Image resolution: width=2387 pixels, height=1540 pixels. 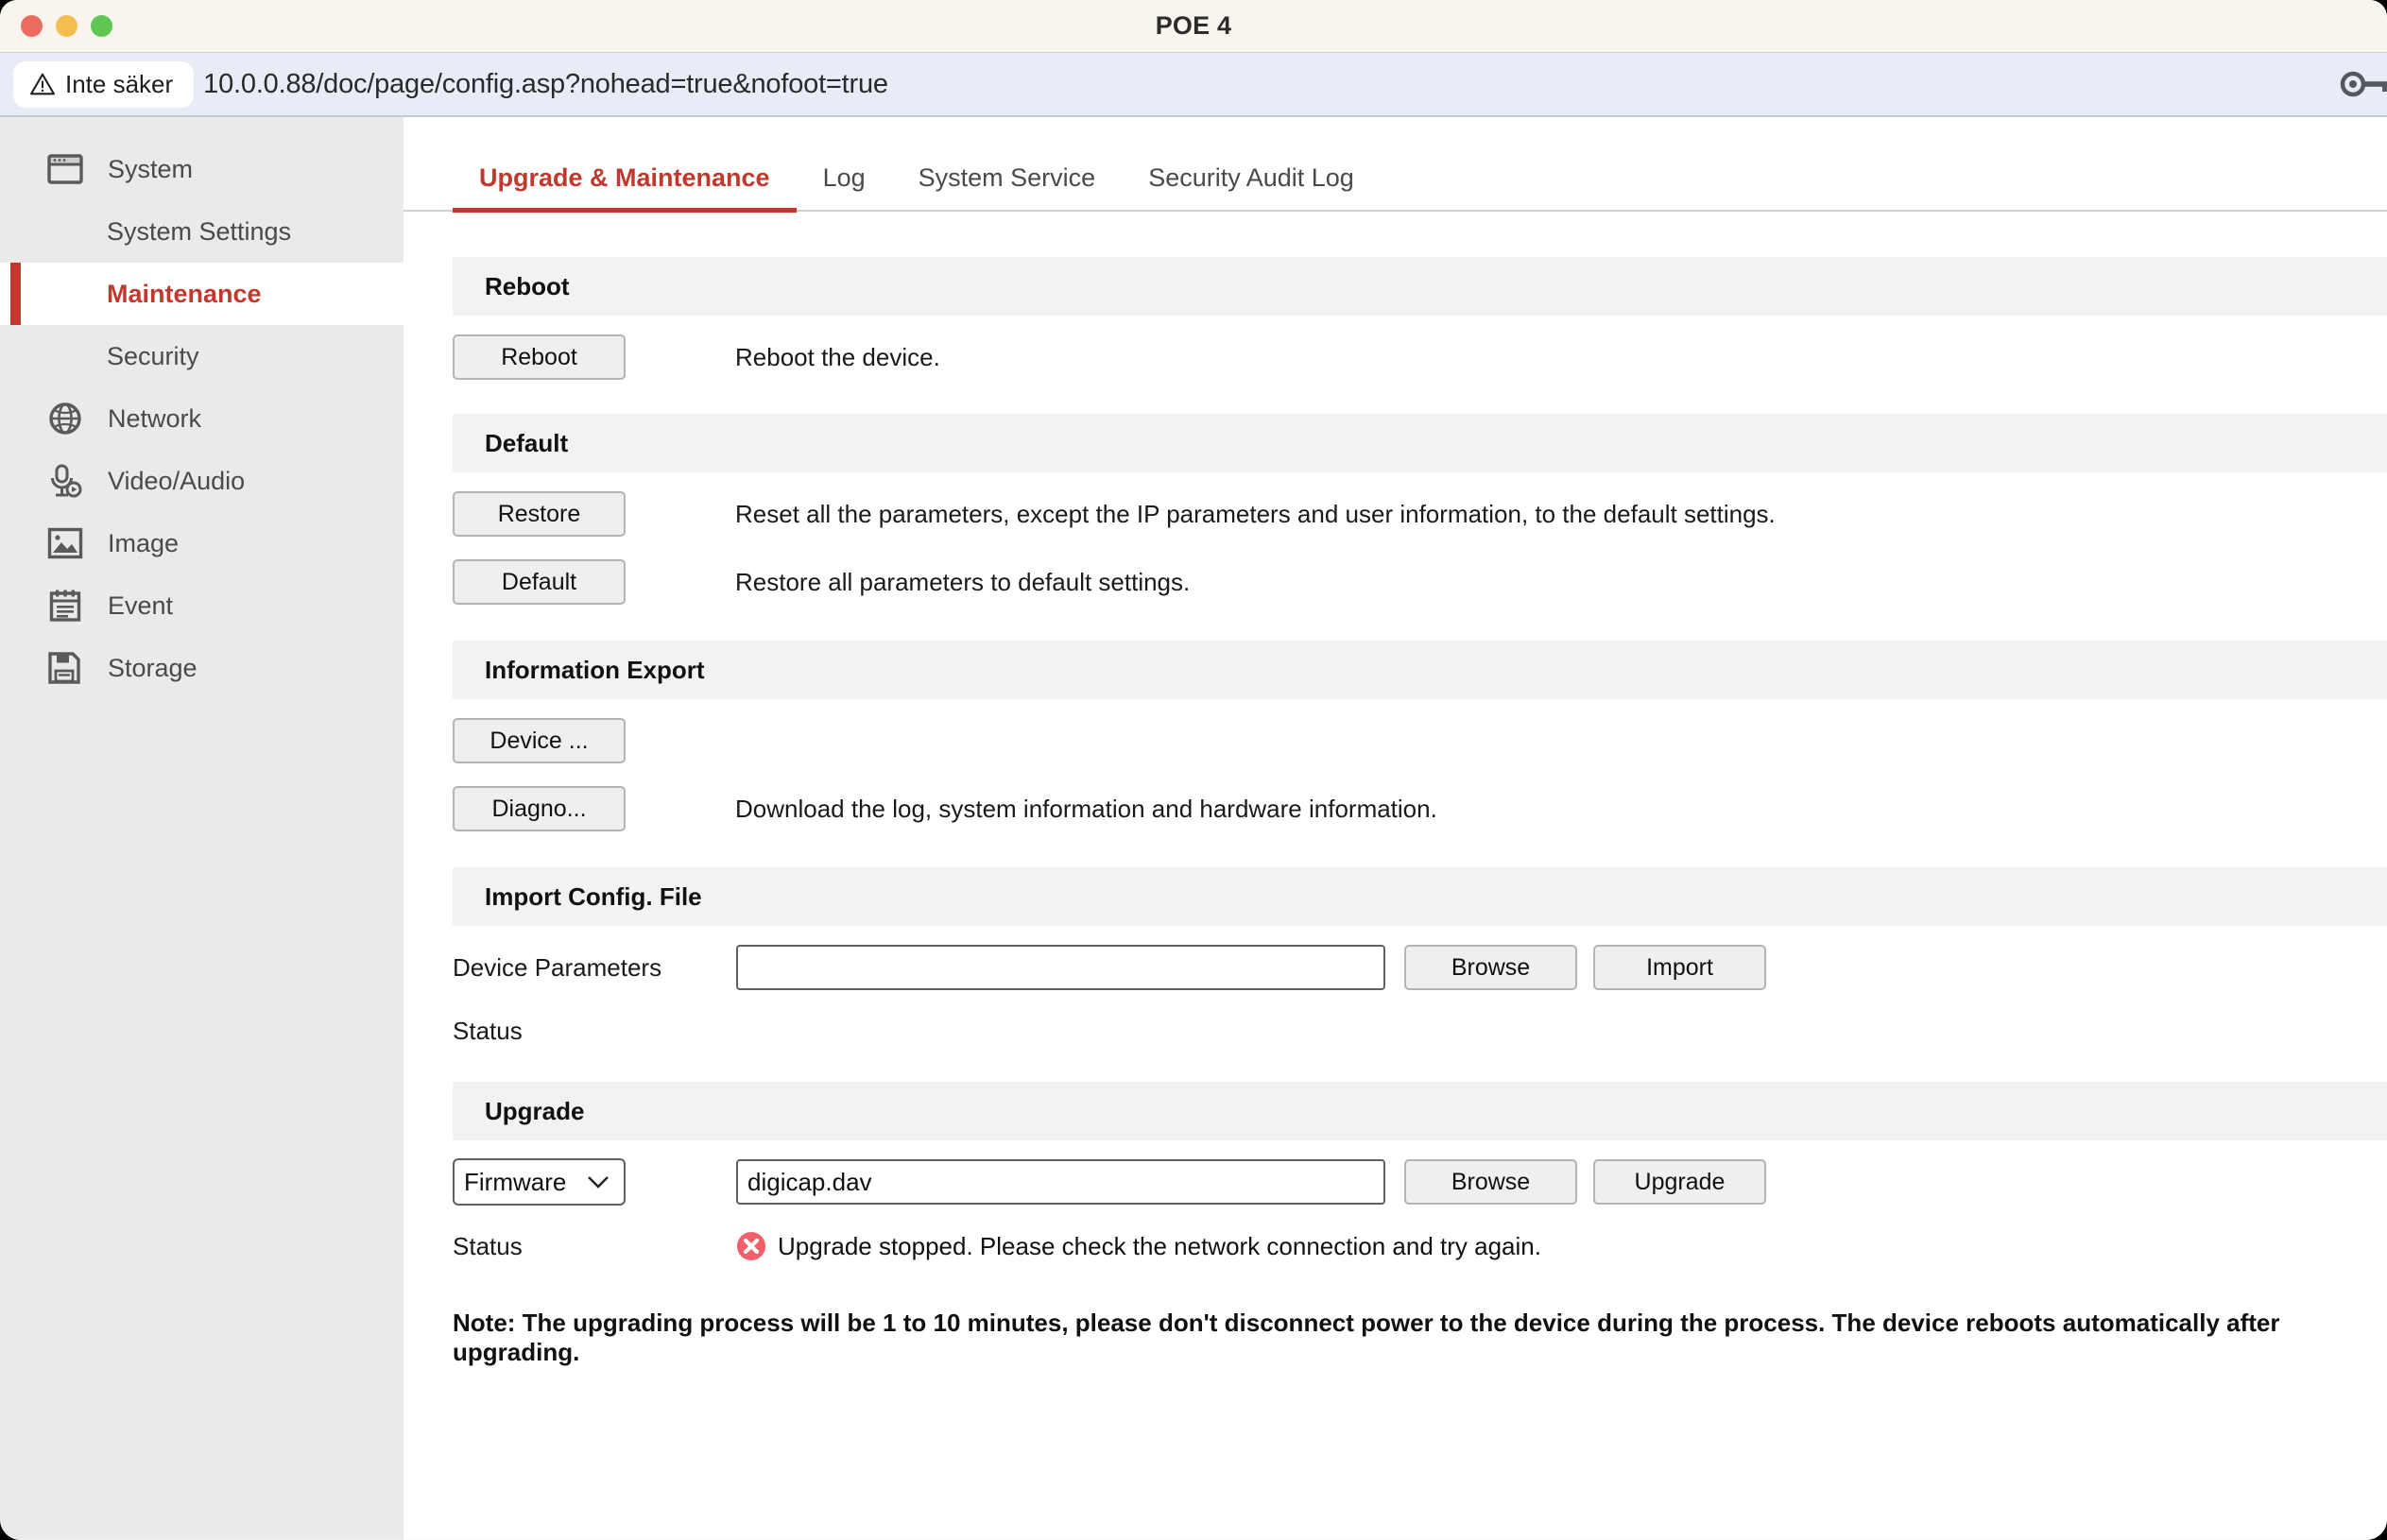 I want to click on default-button: Default, so click(x=539, y=582).